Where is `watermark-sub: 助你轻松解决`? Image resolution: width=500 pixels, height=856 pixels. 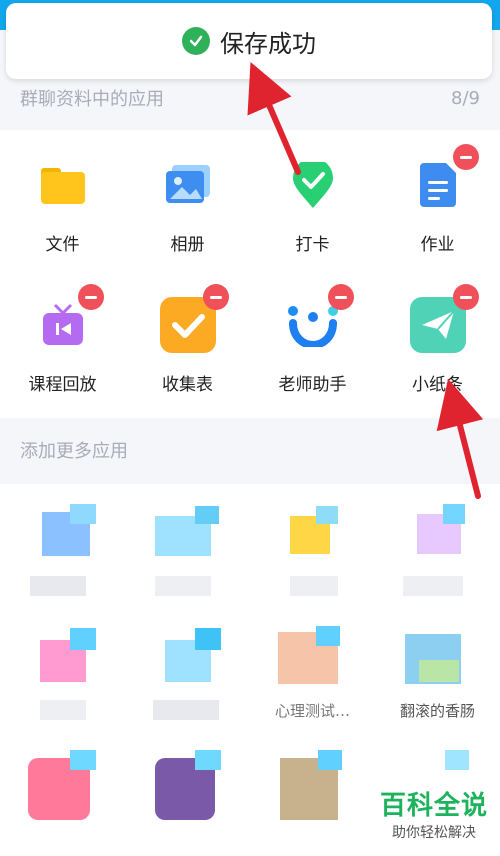 watermark-sub: 助你轻松解决 is located at coordinates (433, 833).